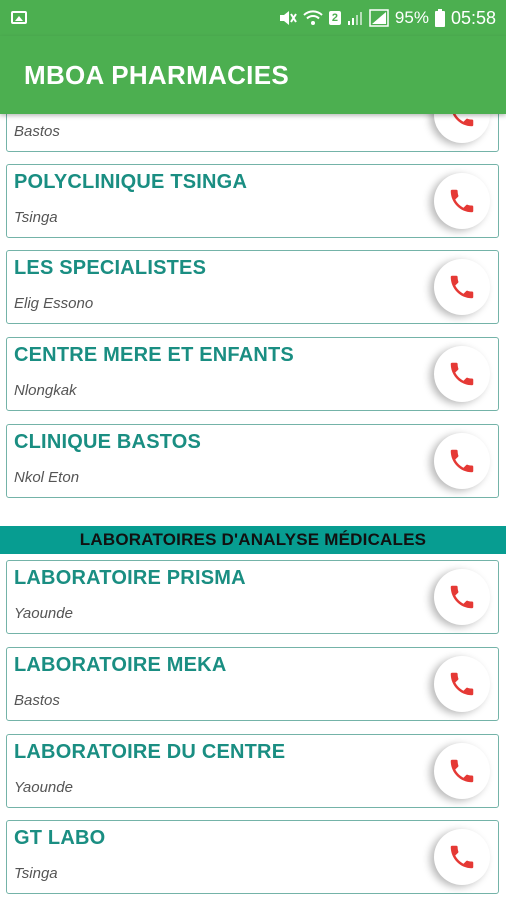 This screenshot has height=900, width=506. I want to click on list-item: CENTRE MERE ET ENFANTS Nlongkak, so click(252, 374).